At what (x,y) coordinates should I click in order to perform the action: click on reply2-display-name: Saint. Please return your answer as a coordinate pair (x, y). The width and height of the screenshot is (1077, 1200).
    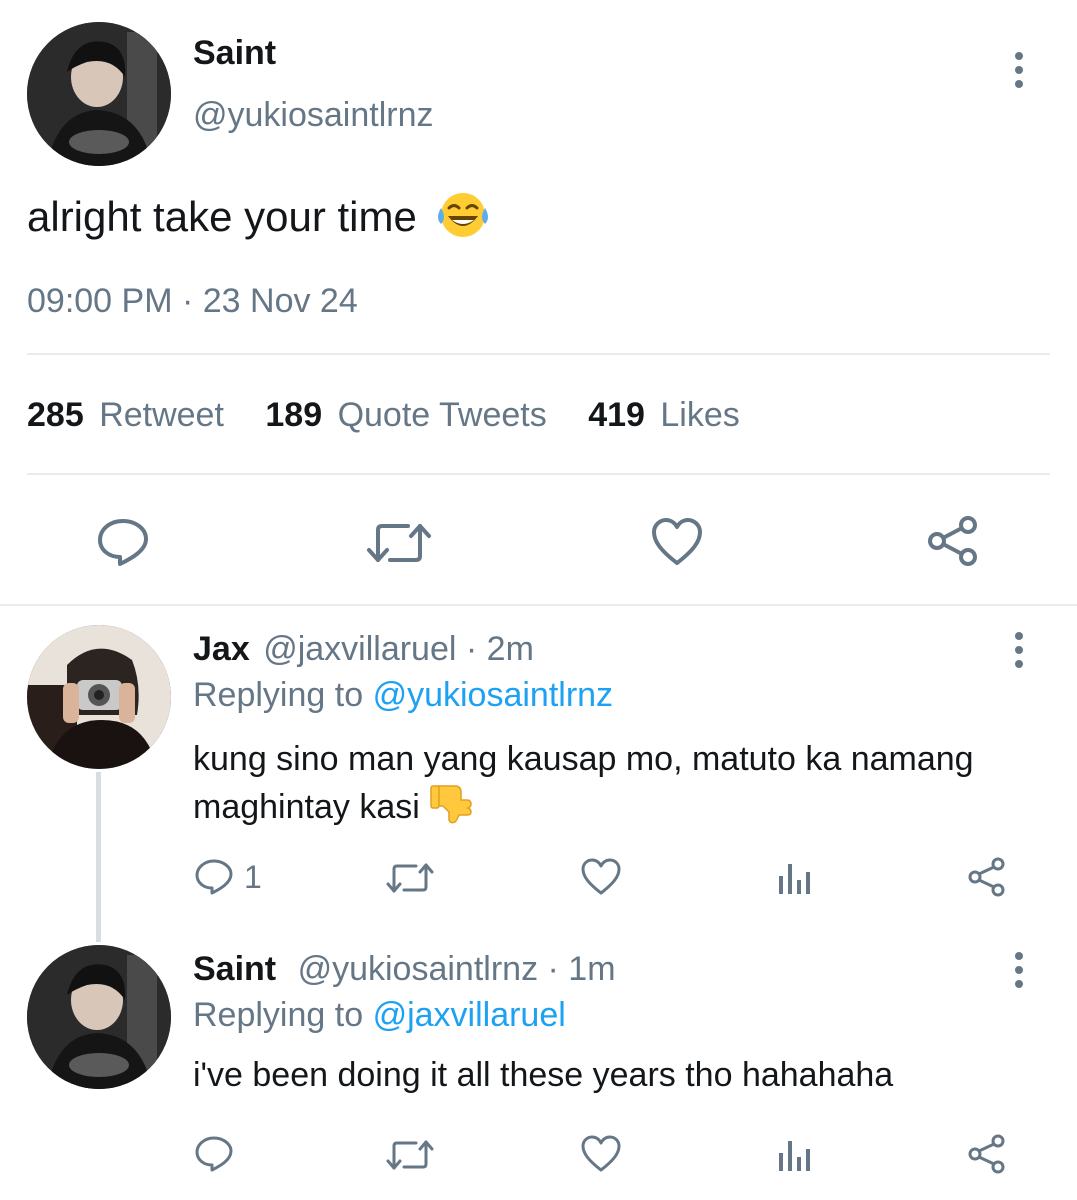
    Looking at the image, I should click on (234, 969).